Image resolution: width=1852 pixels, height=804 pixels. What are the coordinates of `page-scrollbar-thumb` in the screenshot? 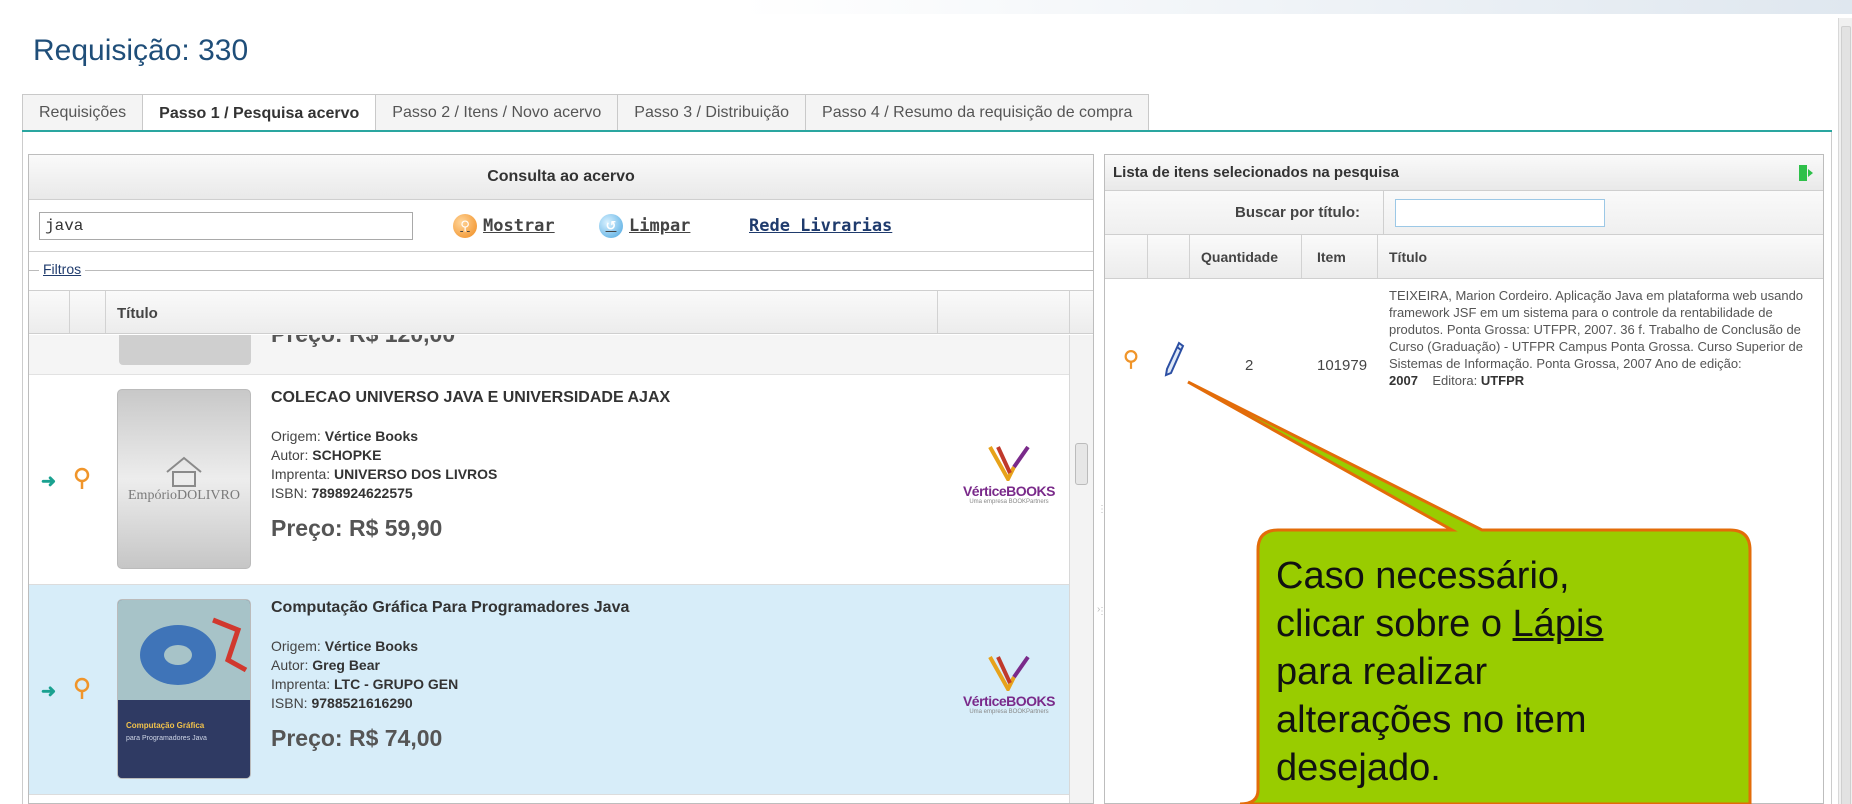 It's located at (1846, 415).